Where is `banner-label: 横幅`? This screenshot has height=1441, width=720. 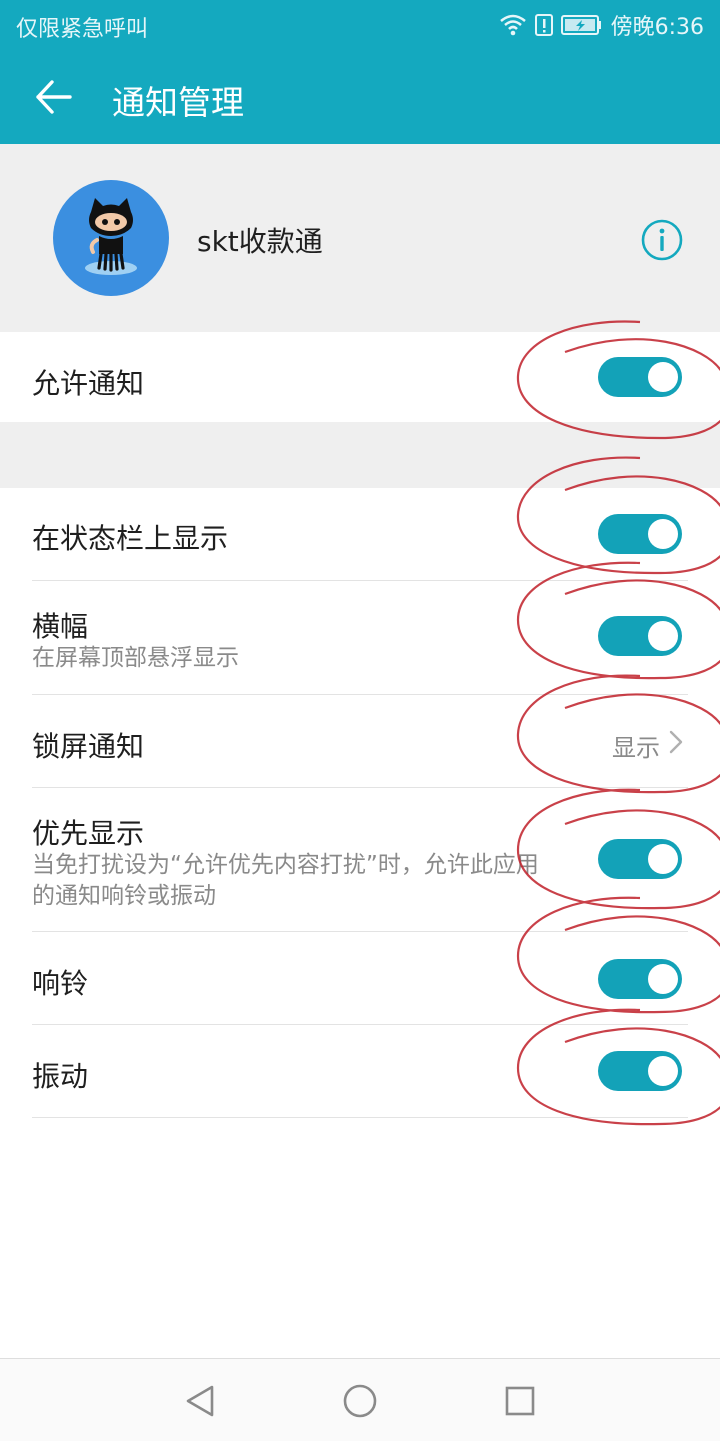 banner-label: 横幅 is located at coordinates (60, 626).